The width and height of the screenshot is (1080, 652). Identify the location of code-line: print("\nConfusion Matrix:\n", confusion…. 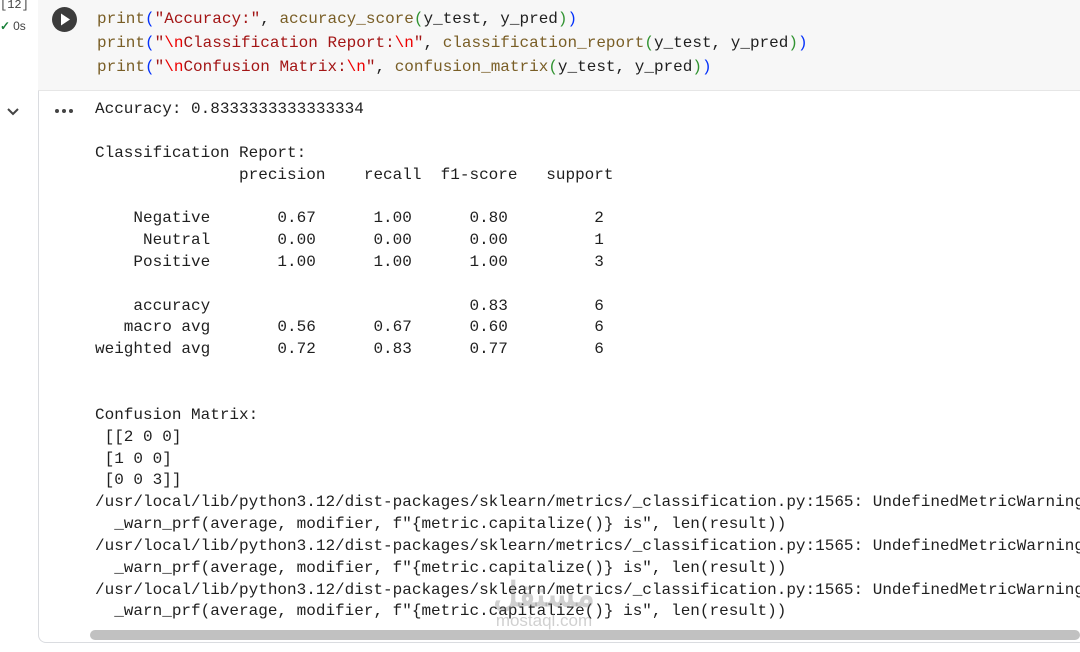
(452, 67).